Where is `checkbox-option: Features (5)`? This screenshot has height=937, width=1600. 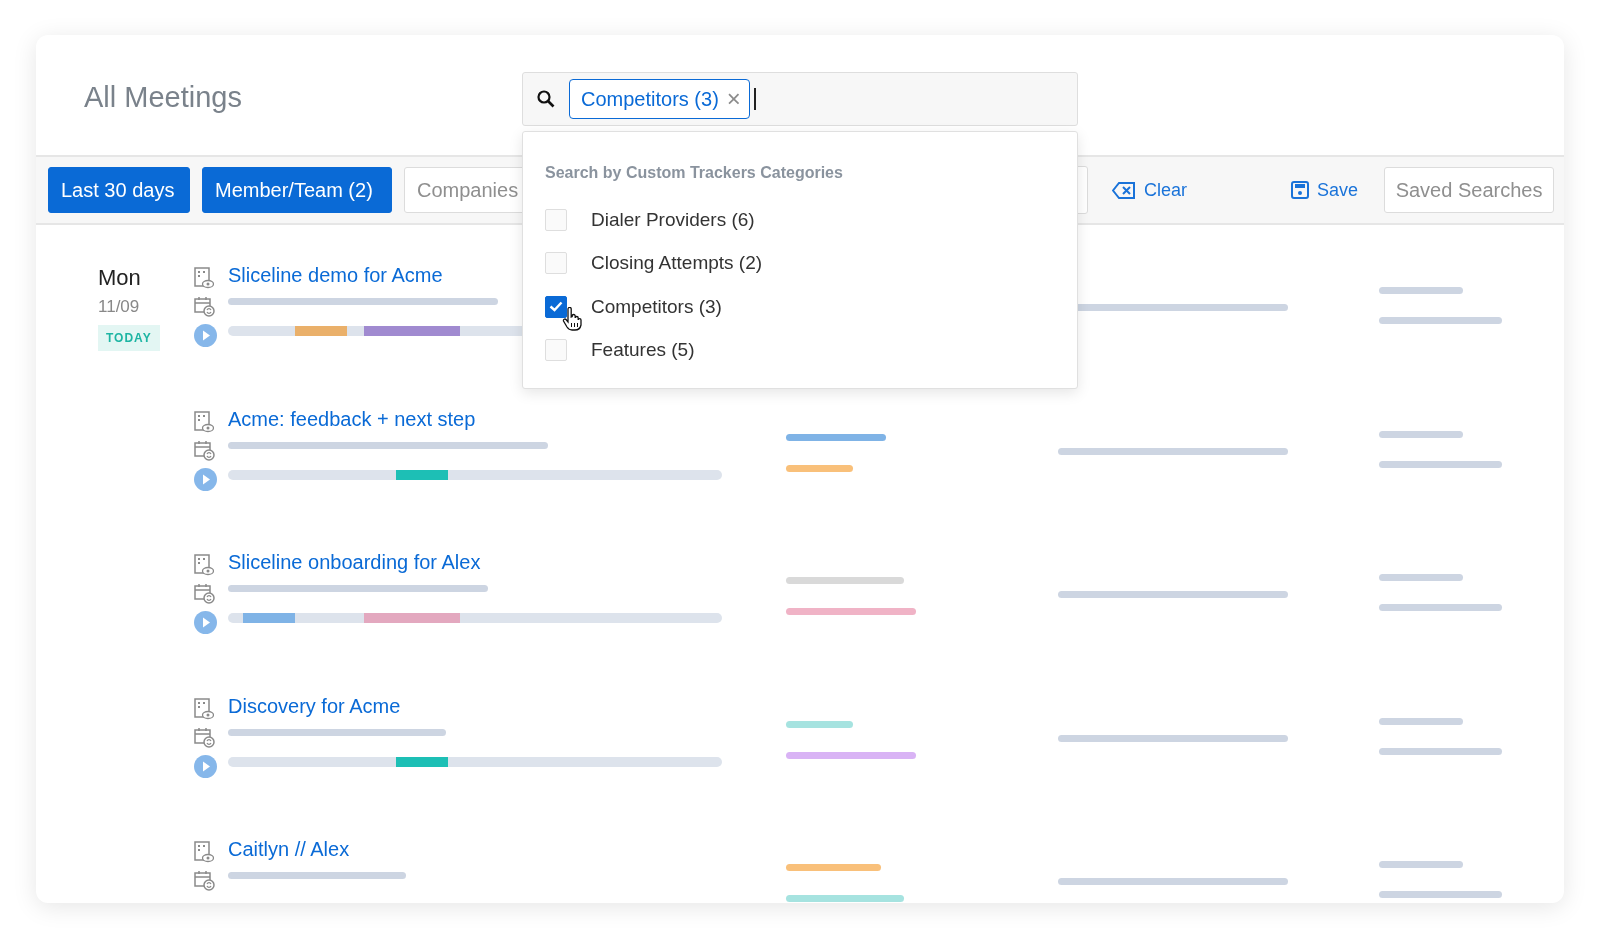
checkbox-option: Features (5) is located at coordinates (811, 350).